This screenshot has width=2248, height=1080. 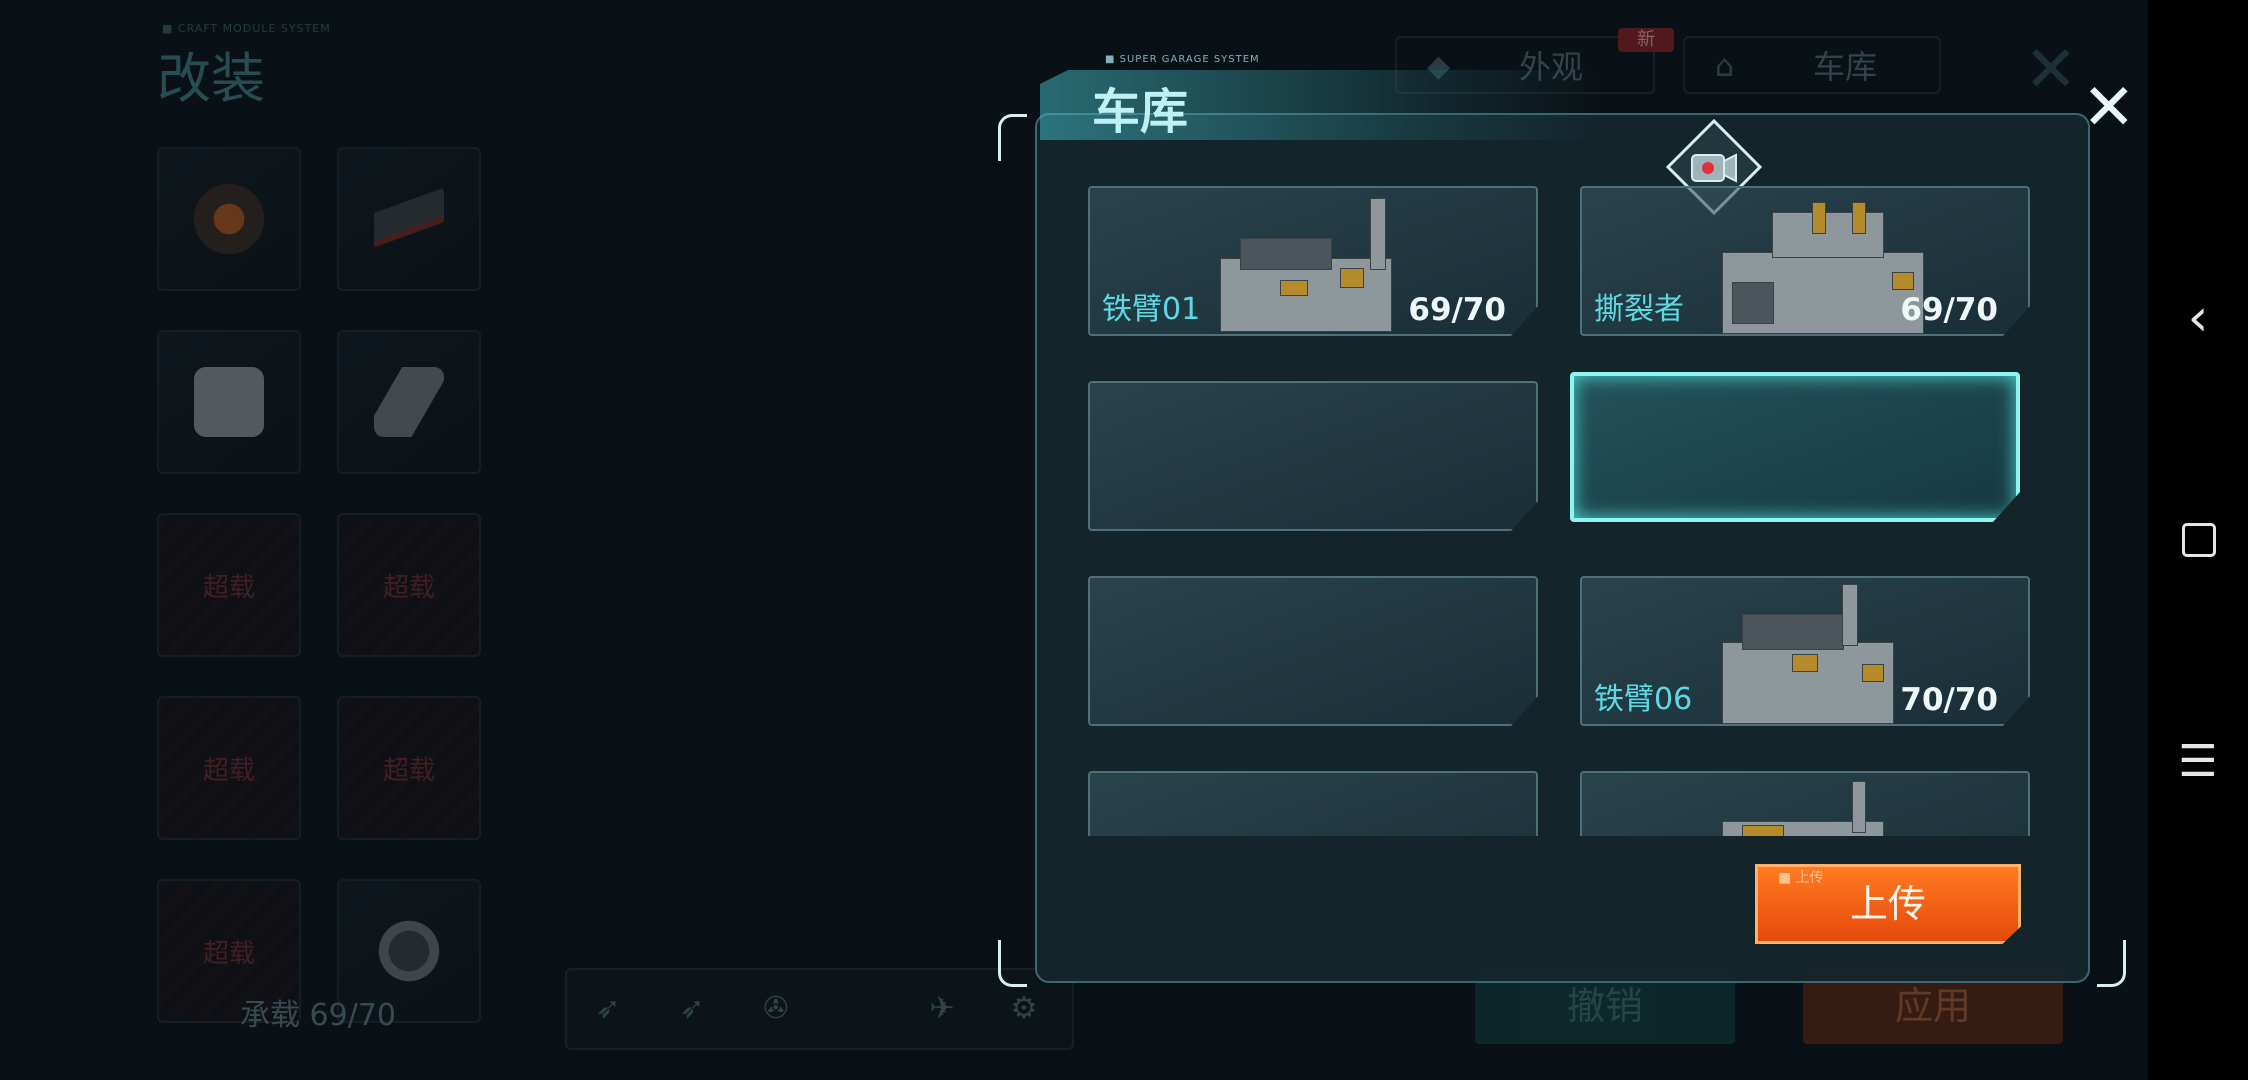 I want to click on tab-garage: ⌂ 车库, so click(x=1812, y=65).